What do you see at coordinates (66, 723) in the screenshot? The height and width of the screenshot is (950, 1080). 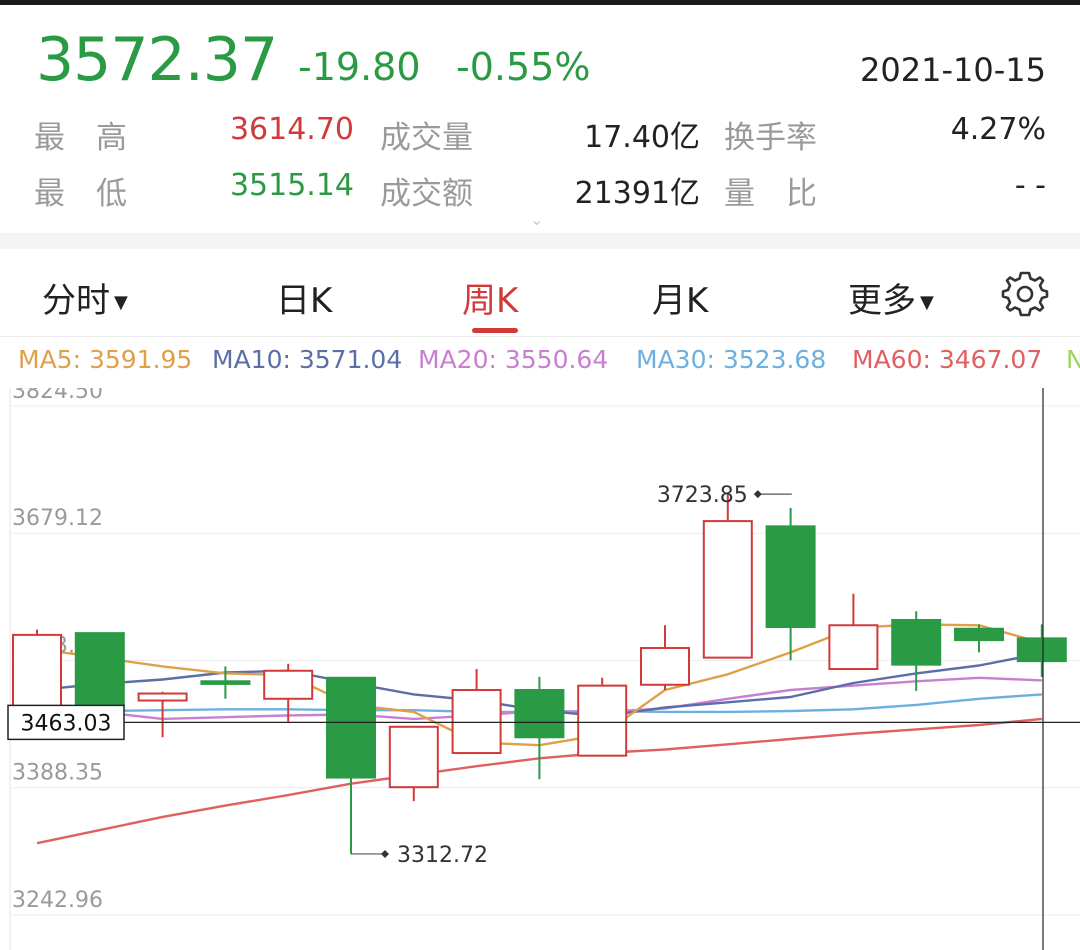 I see `crosshair-price-label: 3463.03` at bounding box center [66, 723].